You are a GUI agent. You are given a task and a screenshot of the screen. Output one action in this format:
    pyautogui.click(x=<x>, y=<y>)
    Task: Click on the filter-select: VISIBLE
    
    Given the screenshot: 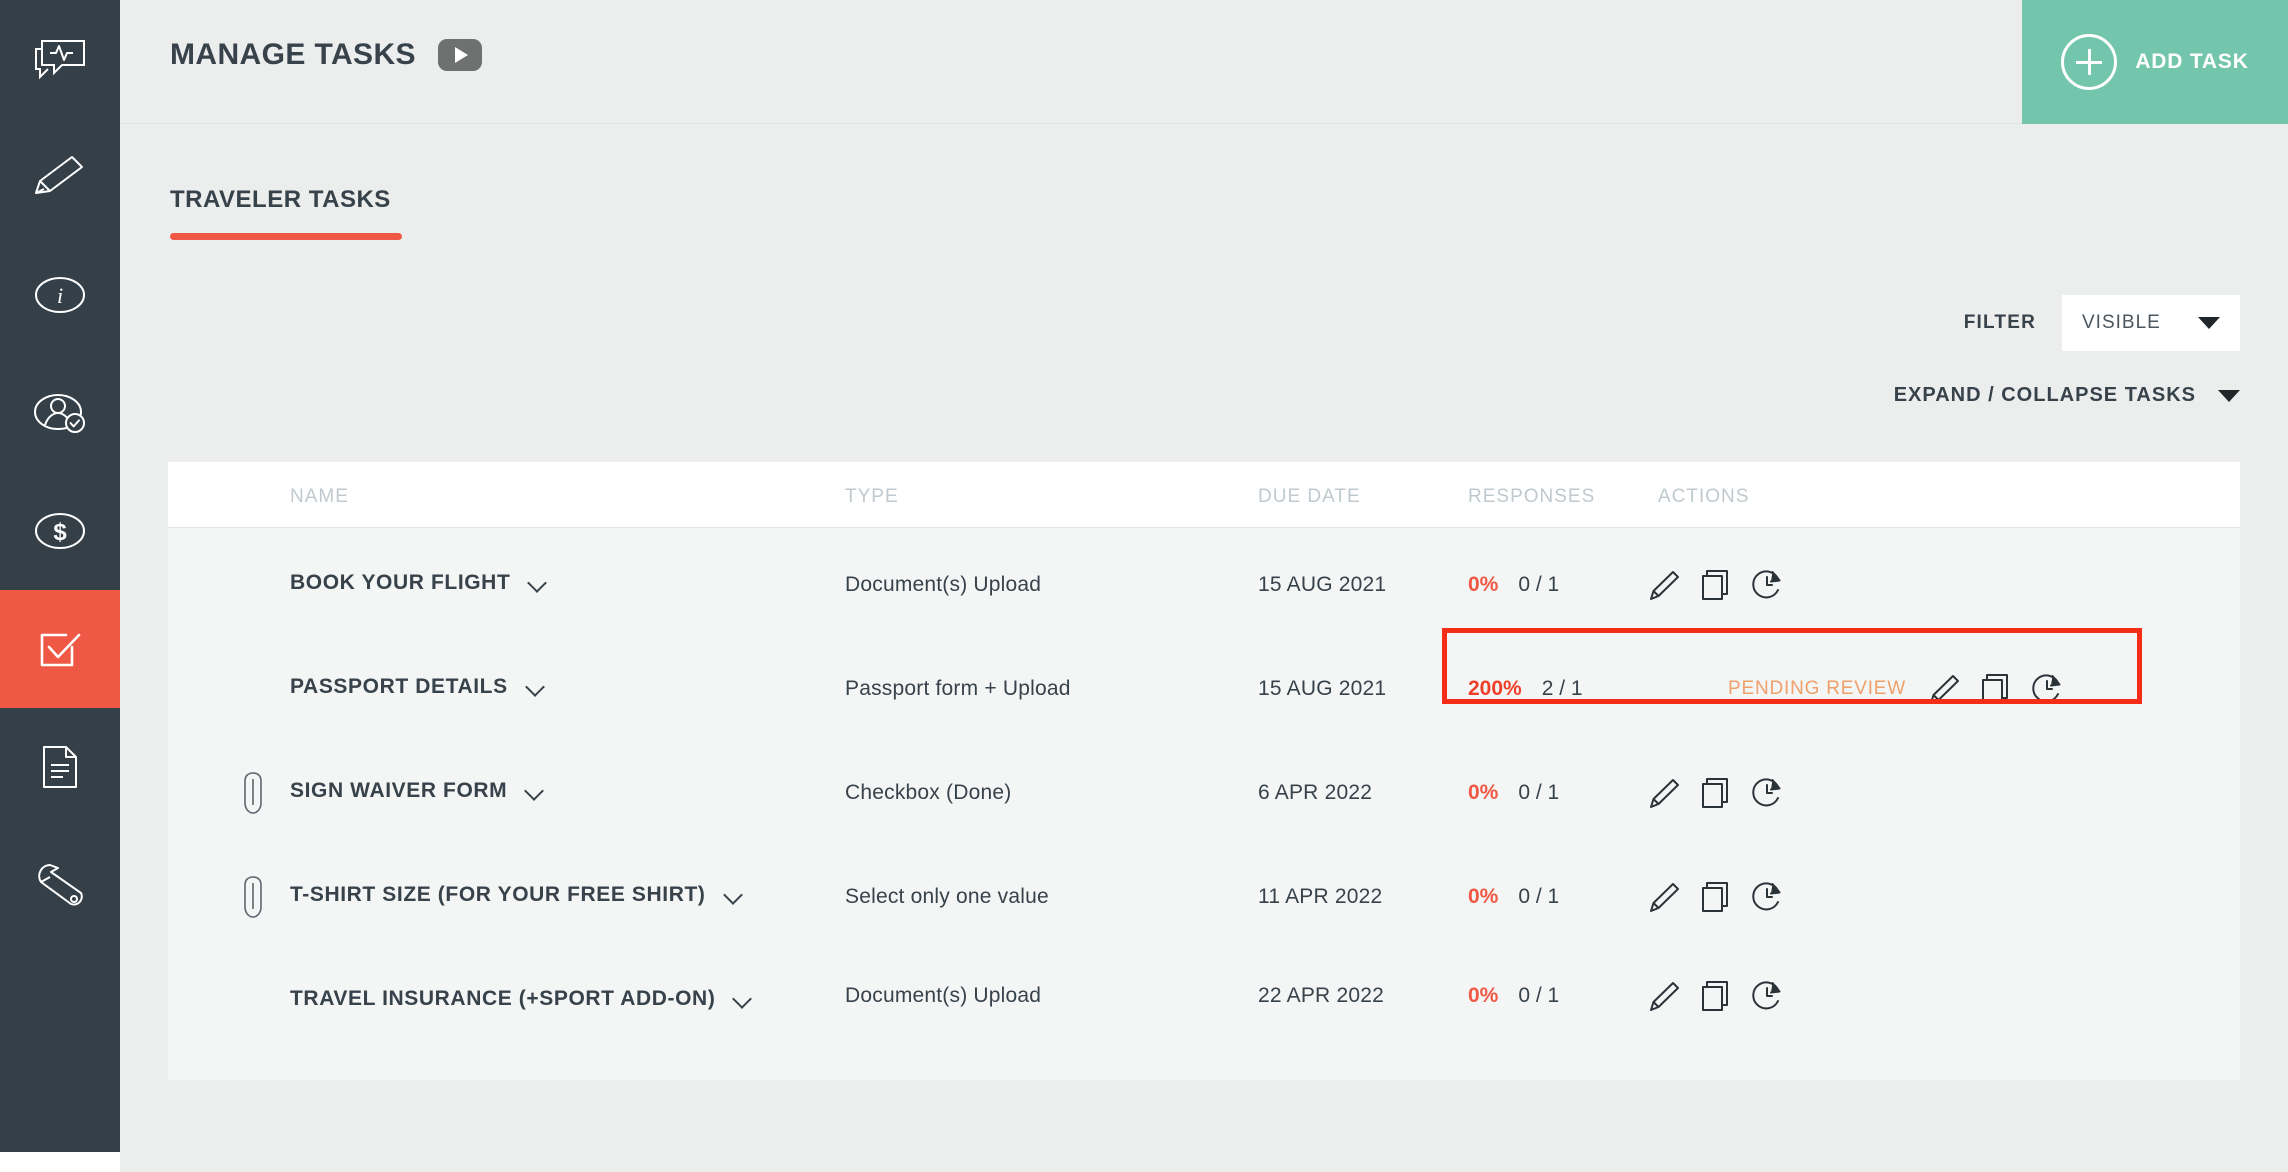 What is the action you would take?
    pyautogui.click(x=2151, y=323)
    